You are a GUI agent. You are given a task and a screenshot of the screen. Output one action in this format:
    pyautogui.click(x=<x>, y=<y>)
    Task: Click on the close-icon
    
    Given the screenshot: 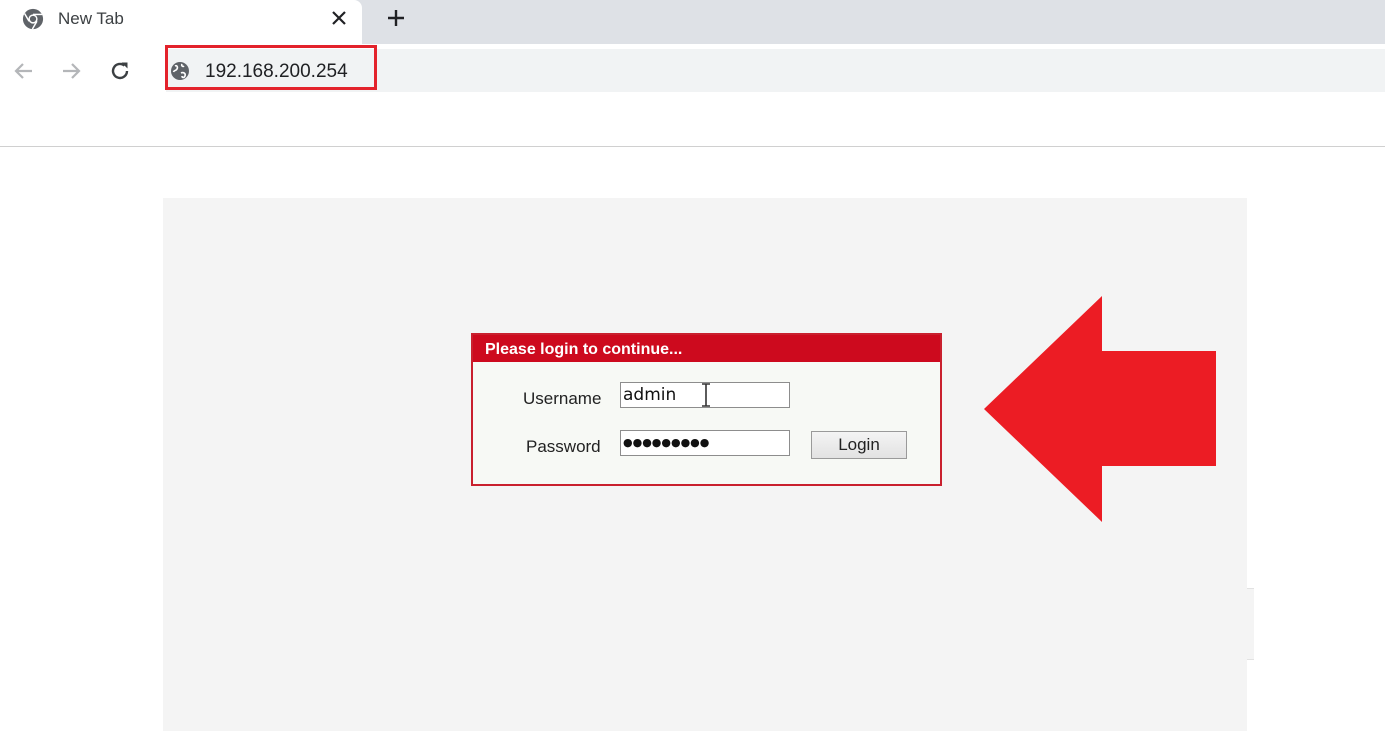 What is the action you would take?
    pyautogui.click(x=339, y=18)
    